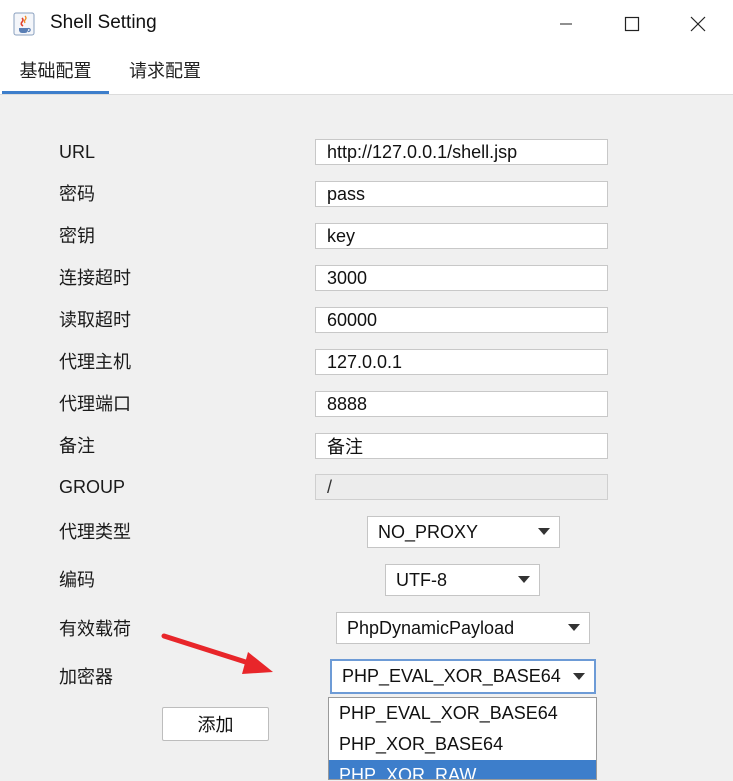 The width and height of the screenshot is (733, 781). What do you see at coordinates (95, 320) in the screenshot?
I see `read-timeout-label: 读取超时` at bounding box center [95, 320].